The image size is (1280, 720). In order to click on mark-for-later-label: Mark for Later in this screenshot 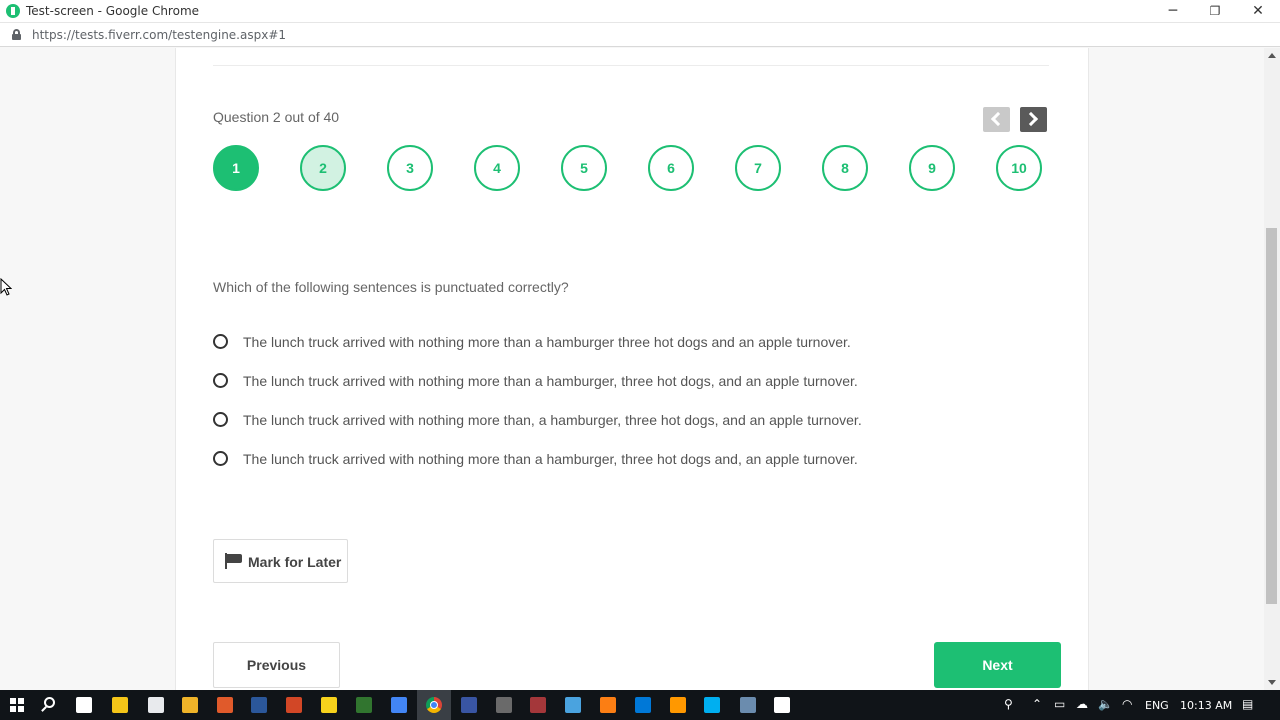, I will do `click(295, 562)`.